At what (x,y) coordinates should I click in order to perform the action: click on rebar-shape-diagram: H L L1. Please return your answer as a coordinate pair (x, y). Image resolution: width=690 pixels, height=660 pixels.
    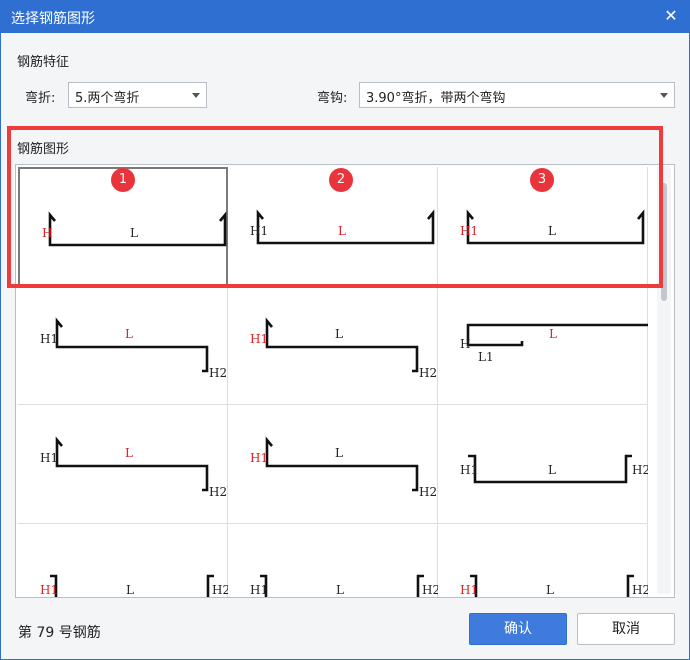
    Looking at the image, I should click on (554, 343).